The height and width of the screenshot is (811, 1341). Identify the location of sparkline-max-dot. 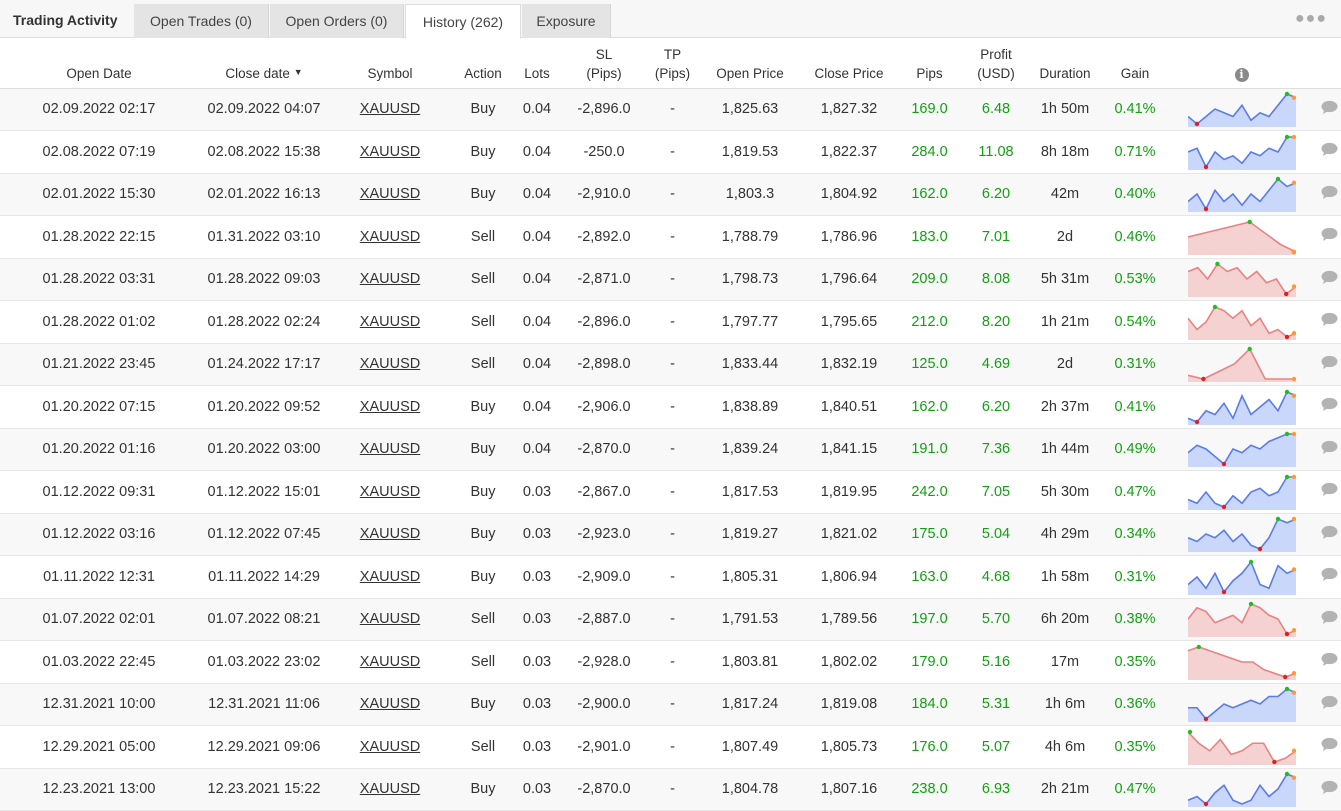
(1277, 179).